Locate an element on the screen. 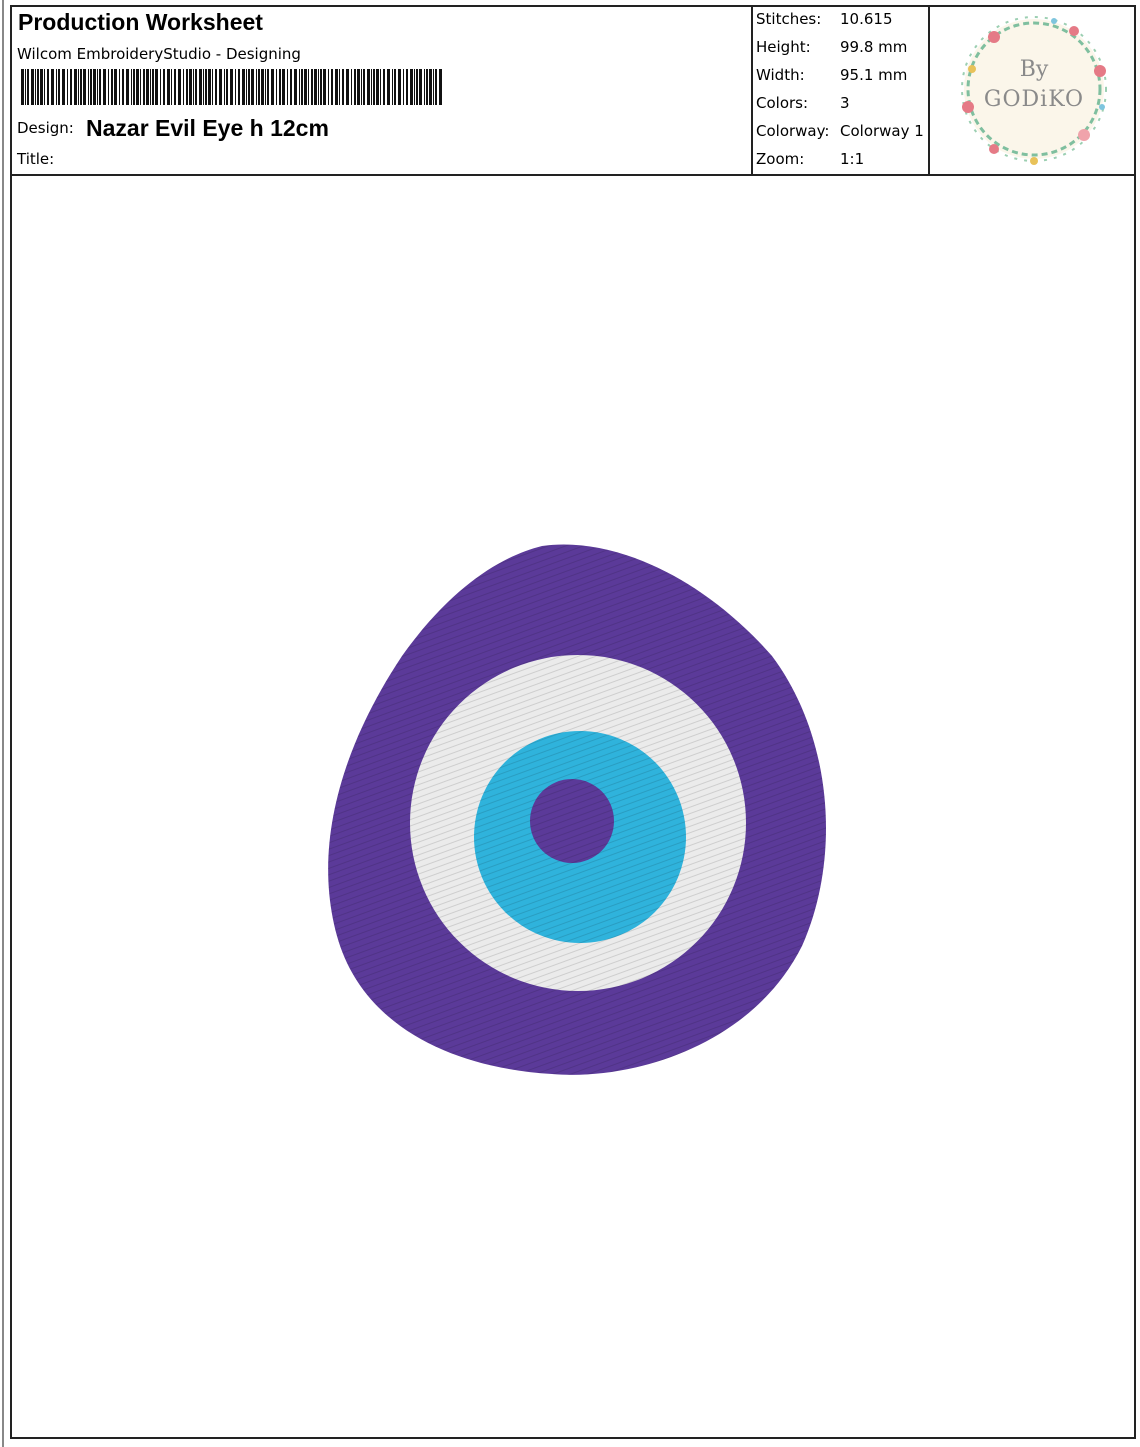 The height and width of the screenshot is (1447, 1140). info-row-height: Height: 99.8 mm is located at coordinates (831, 47).